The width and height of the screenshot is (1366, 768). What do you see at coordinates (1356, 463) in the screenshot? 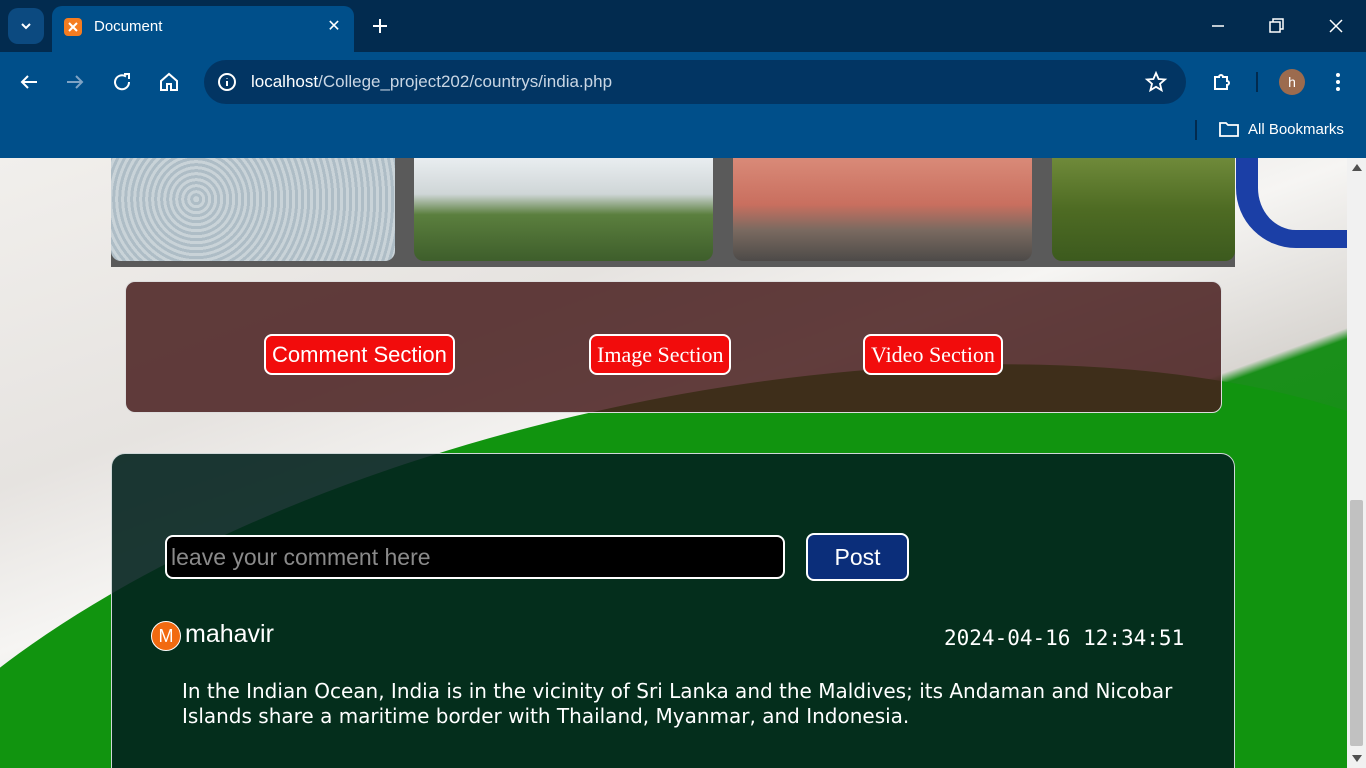
I see `page-scrollbar` at bounding box center [1356, 463].